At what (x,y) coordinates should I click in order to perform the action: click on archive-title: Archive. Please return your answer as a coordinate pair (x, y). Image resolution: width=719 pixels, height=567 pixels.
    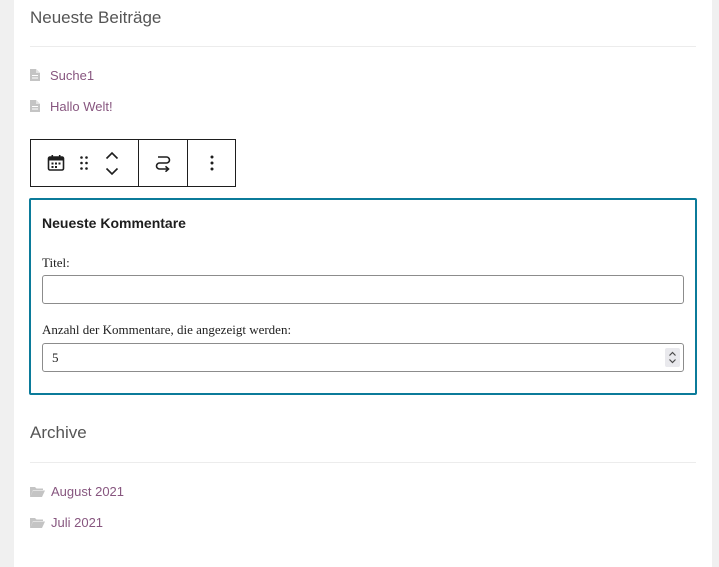
    Looking at the image, I should click on (58, 432).